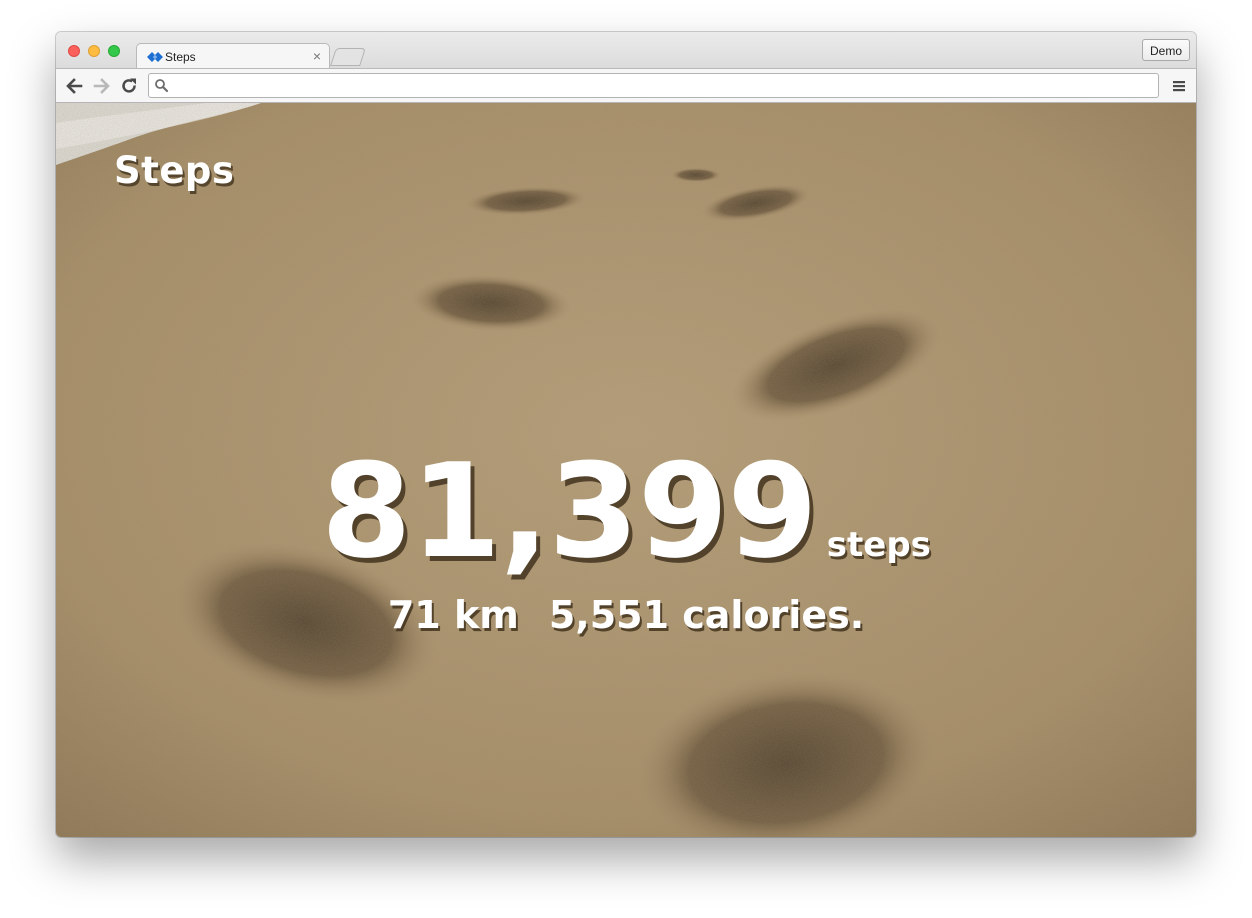 Image resolution: width=1252 pixels, height=918 pixels. Describe the element at coordinates (94, 51) in the screenshot. I see `minimize-window-button` at that location.